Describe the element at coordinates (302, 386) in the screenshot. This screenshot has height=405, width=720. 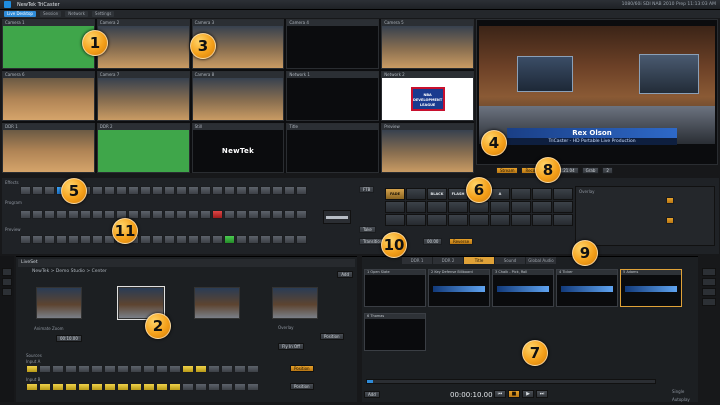
I see `input-b-position-button: Position` at that location.